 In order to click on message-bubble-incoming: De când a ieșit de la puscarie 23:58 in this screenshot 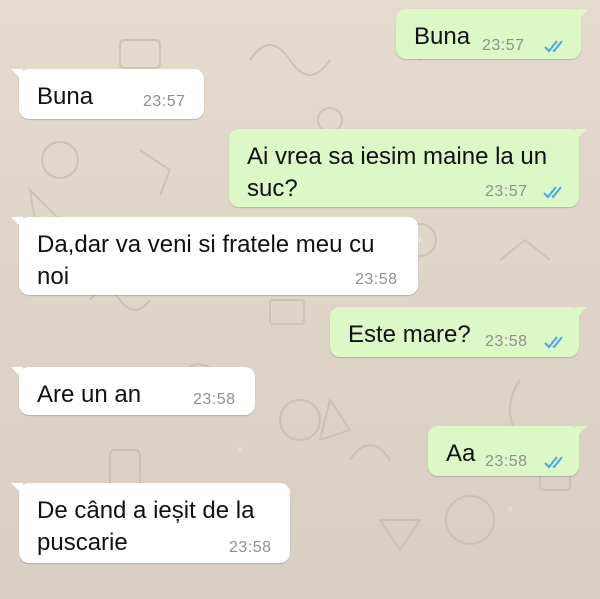, I will do `click(150, 523)`.